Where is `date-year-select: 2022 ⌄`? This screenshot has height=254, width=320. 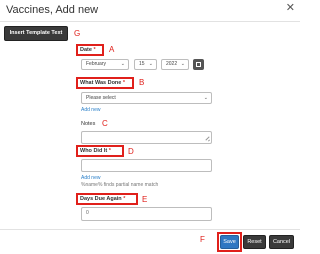 date-year-select: 2022 ⌄ is located at coordinates (175, 64).